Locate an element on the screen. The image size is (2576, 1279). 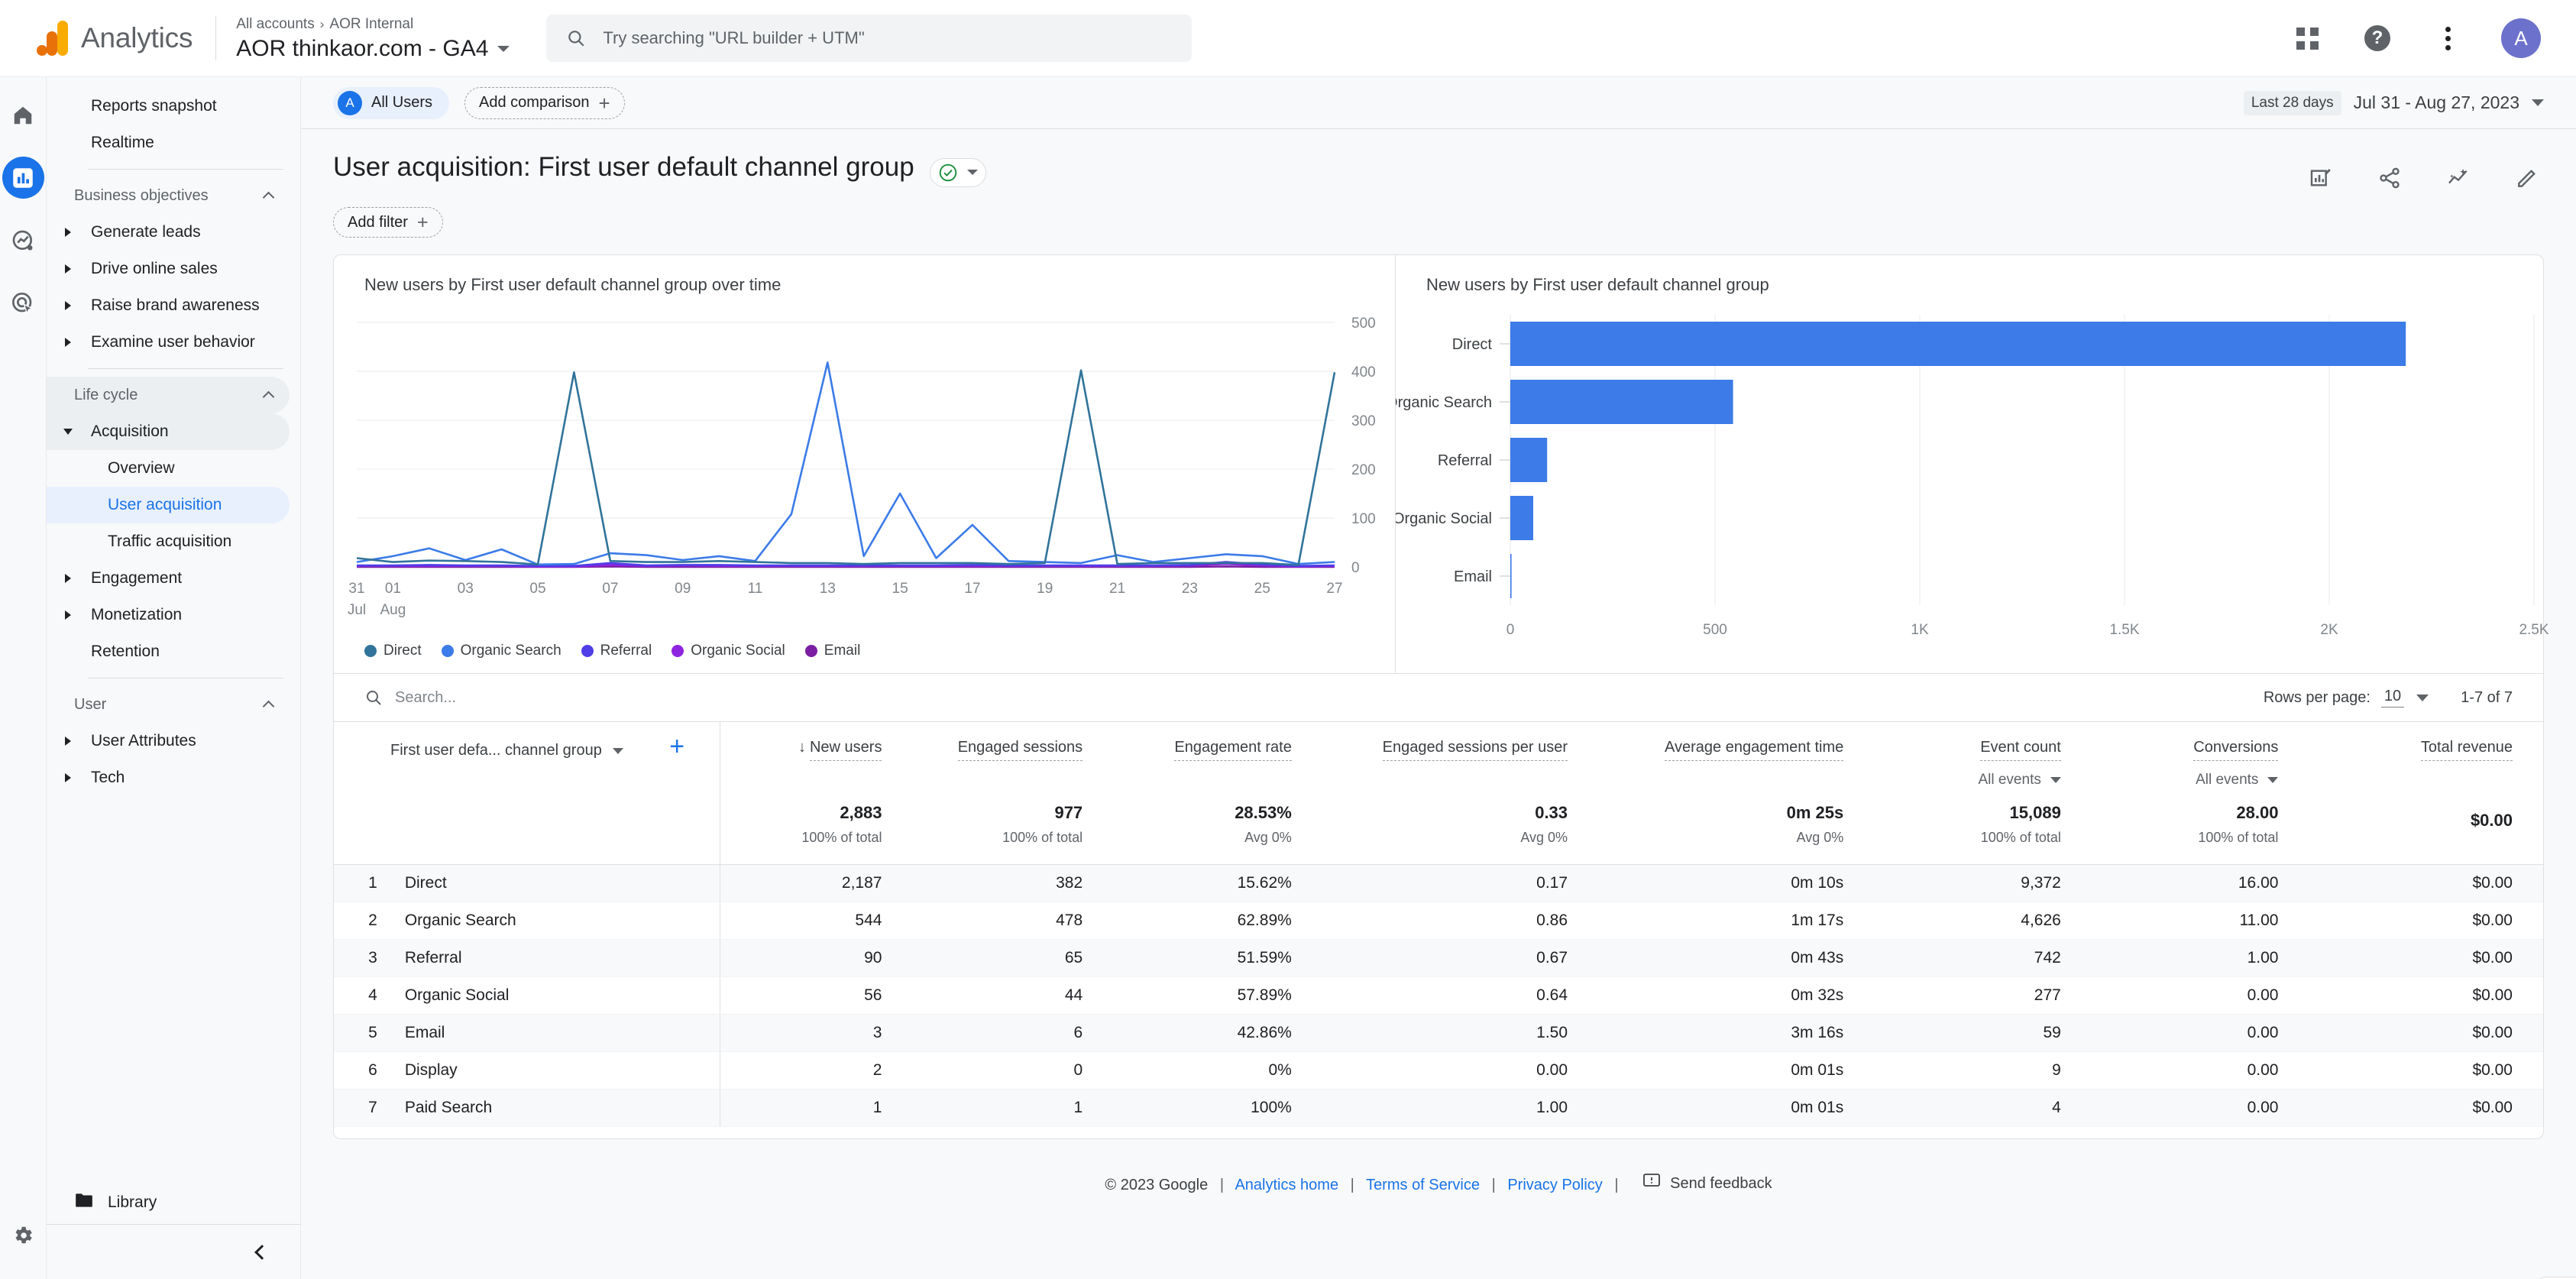
nav-item-realtime: Realtime is located at coordinates (168, 143).